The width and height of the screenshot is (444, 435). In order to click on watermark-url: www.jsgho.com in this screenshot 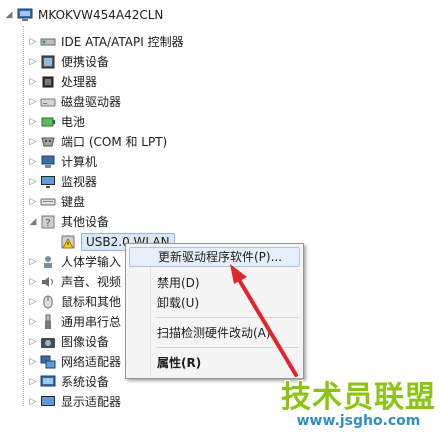, I will do `click(358, 421)`.